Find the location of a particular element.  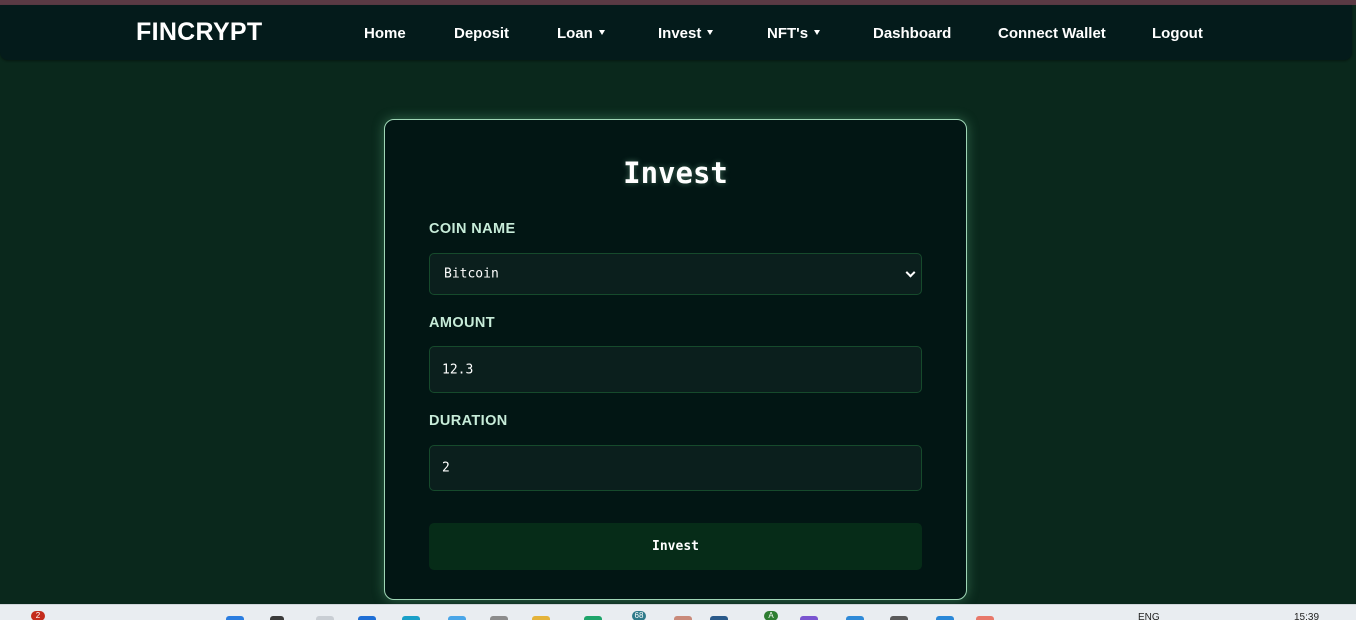

brand-logo: FINCRYPT is located at coordinates (199, 32).